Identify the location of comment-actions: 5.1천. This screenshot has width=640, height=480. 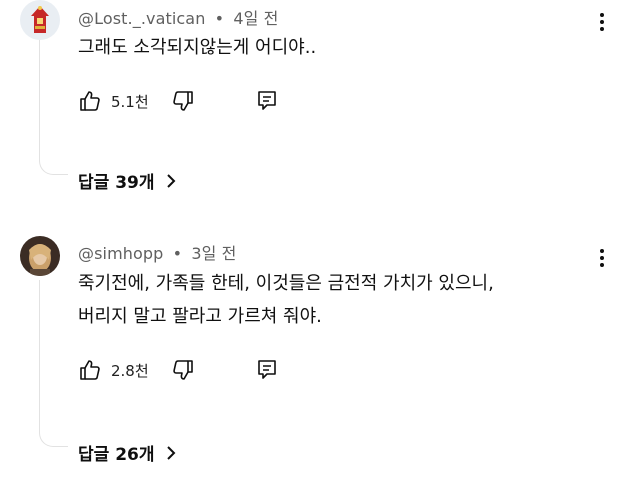
(188, 102).